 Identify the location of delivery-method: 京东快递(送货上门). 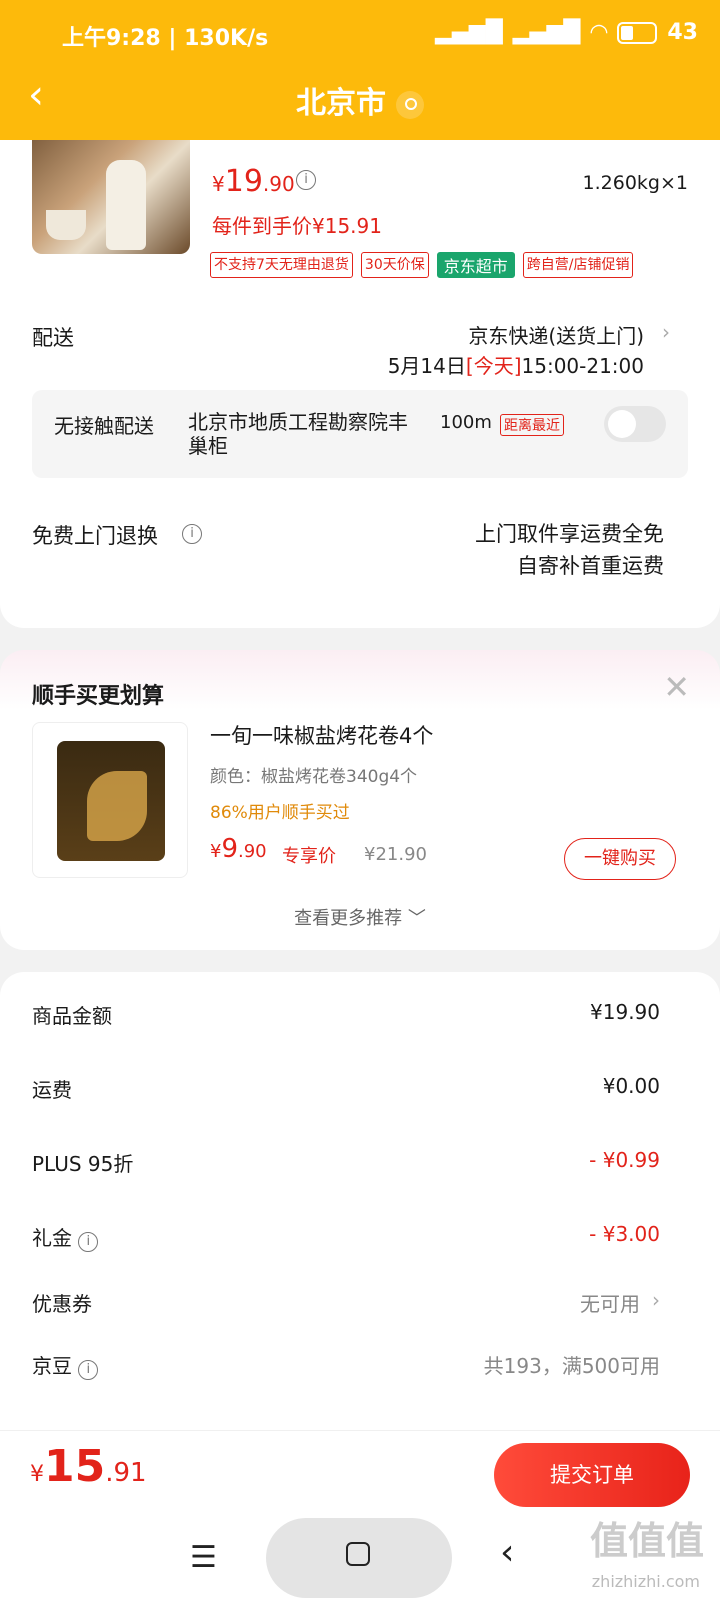
(556, 334).